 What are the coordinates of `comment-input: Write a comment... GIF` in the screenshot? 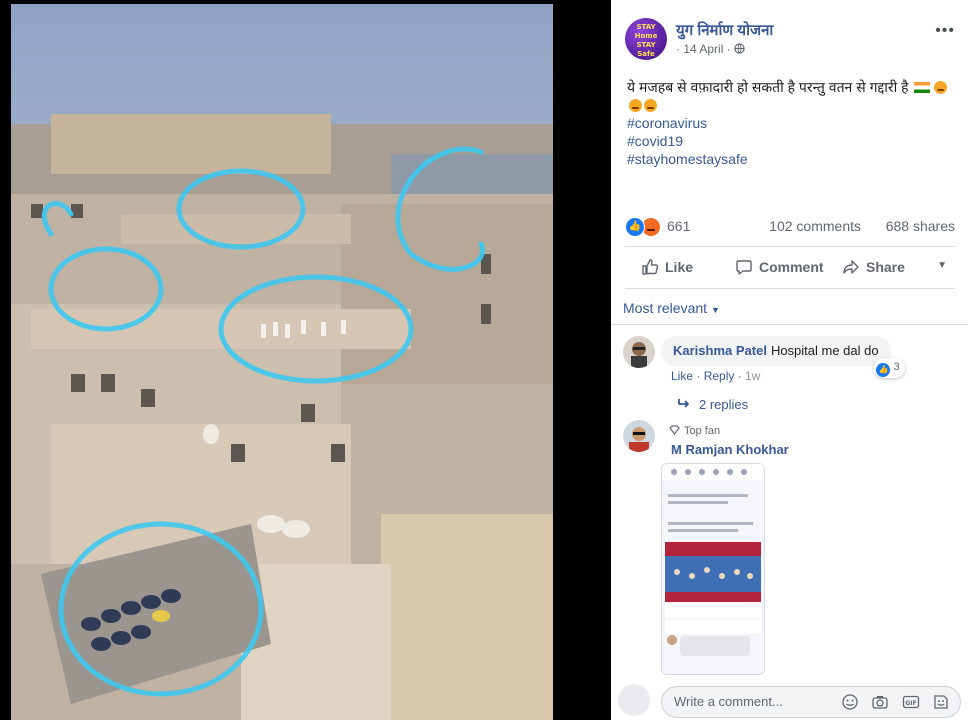 It's located at (811, 702).